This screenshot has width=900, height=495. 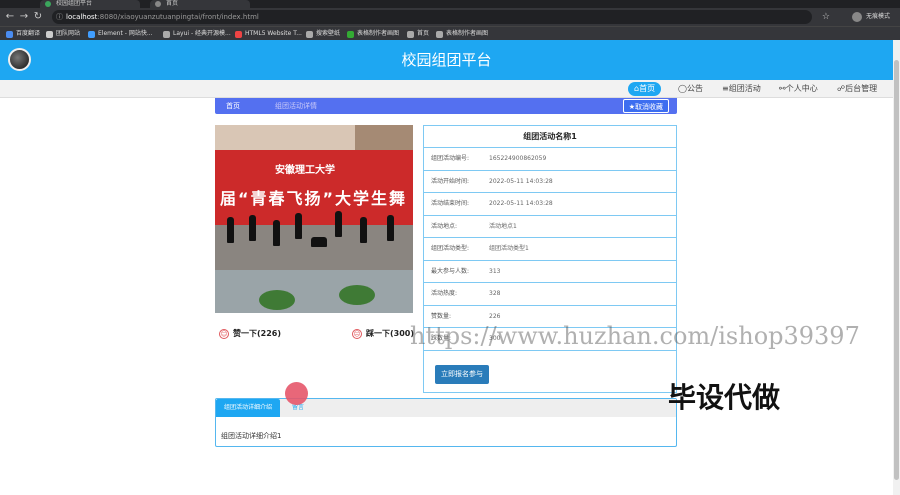 What do you see at coordinates (296, 393) in the screenshot?
I see `cursor-highlight` at bounding box center [296, 393].